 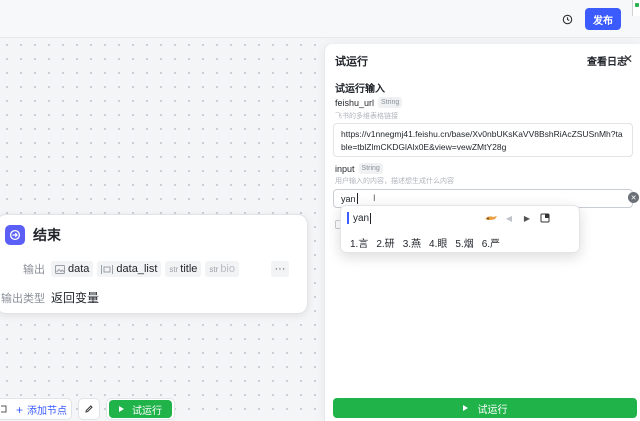 I want to click on toolbar-left-group: + 添加节点, so click(x=36, y=409).